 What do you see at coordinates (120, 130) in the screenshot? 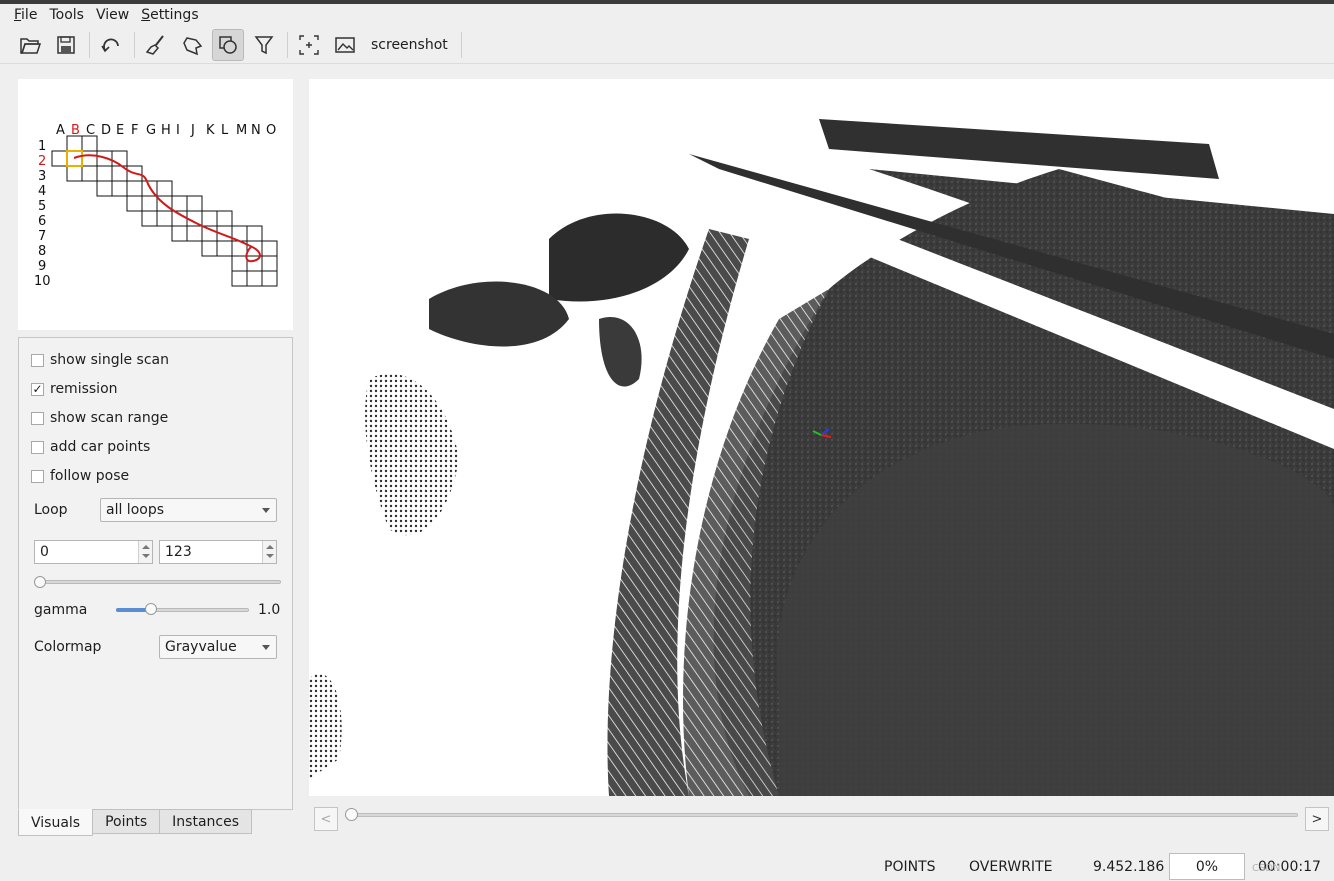
I see `grid-column-label: E` at bounding box center [120, 130].